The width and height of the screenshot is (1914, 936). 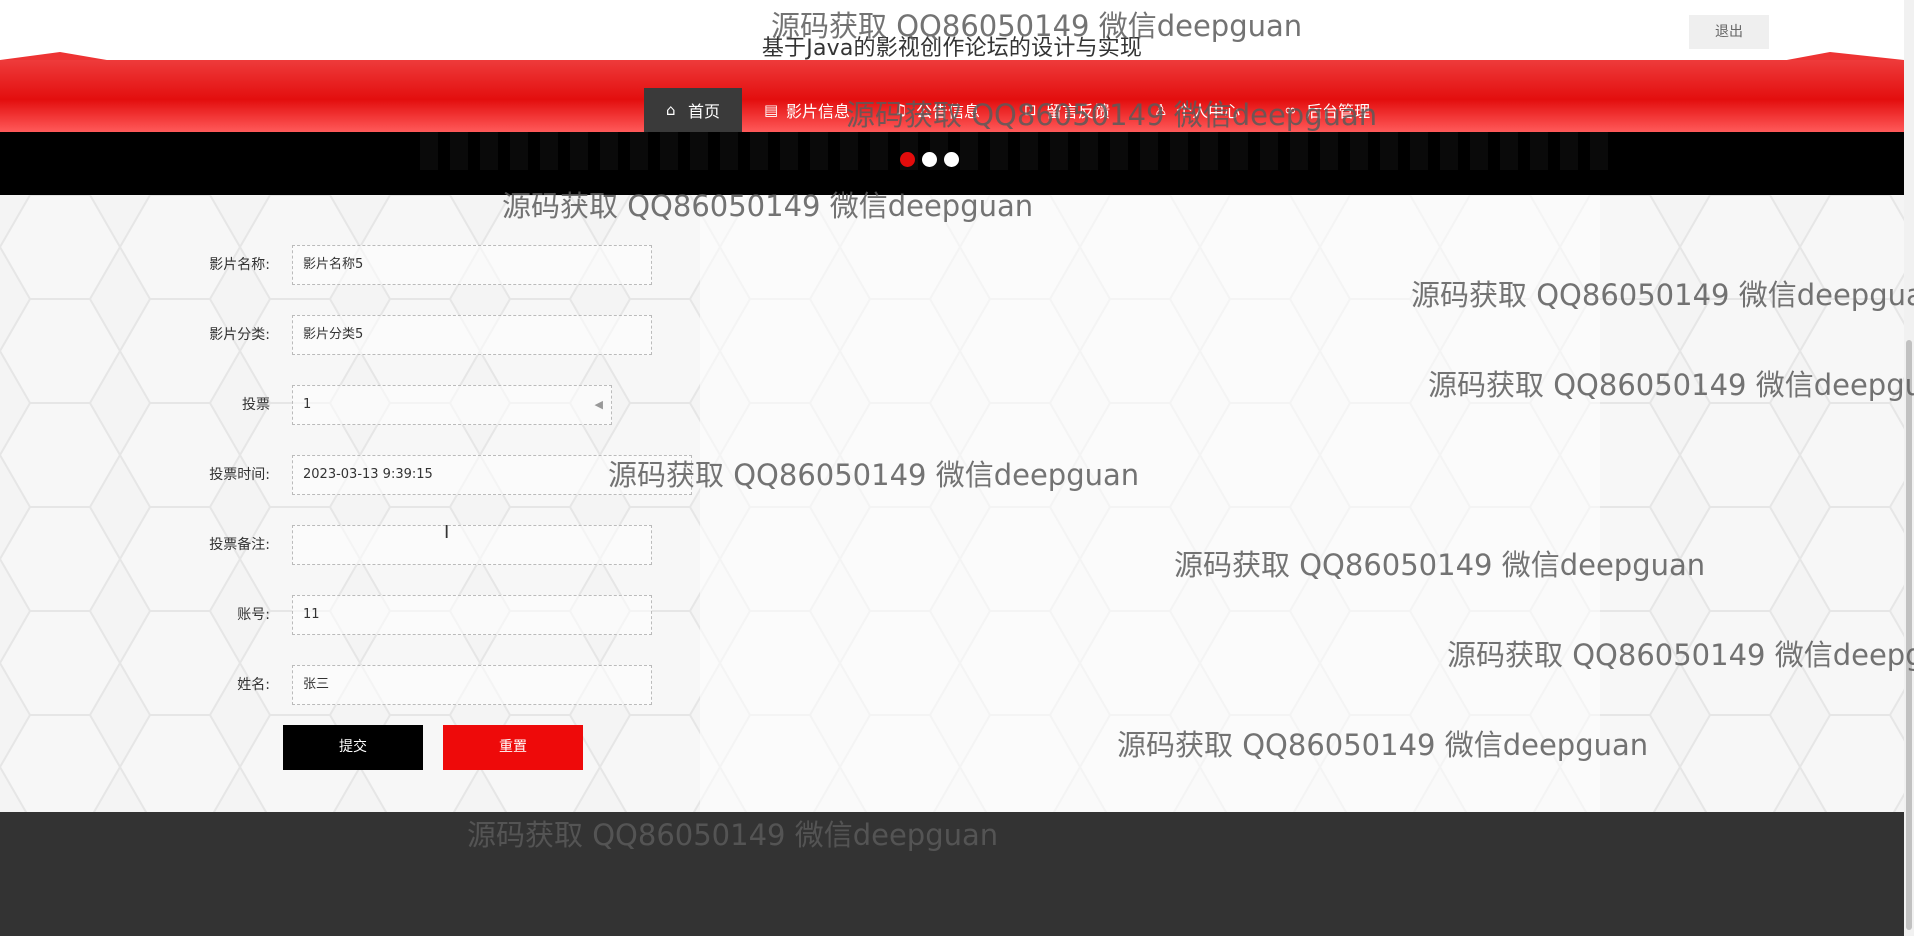 I want to click on form-row-vote: 投票 1 ◀, so click(x=450, y=405).